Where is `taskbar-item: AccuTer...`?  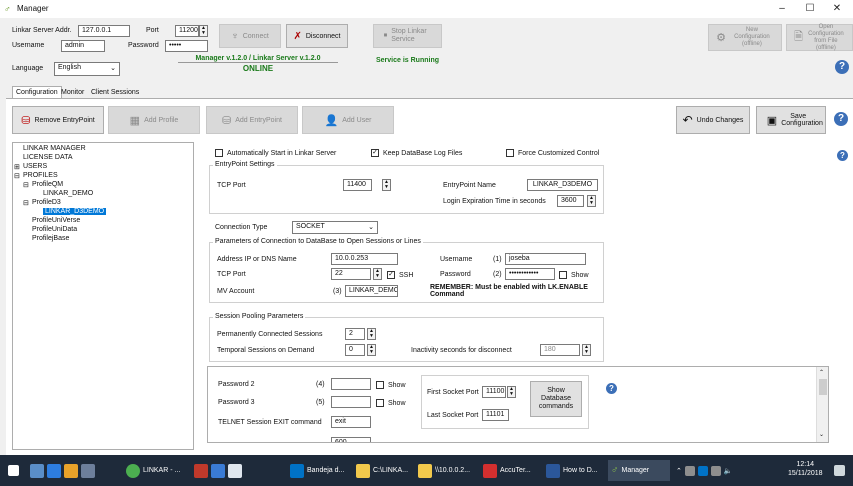 taskbar-item: AccuTer... is located at coordinates (513, 470).